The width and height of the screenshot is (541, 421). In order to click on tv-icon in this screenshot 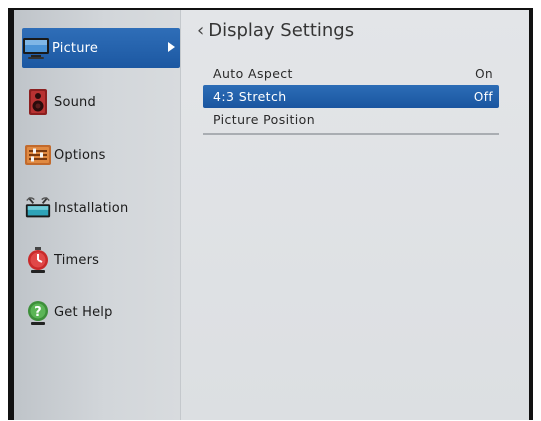, I will do `click(36, 48)`.